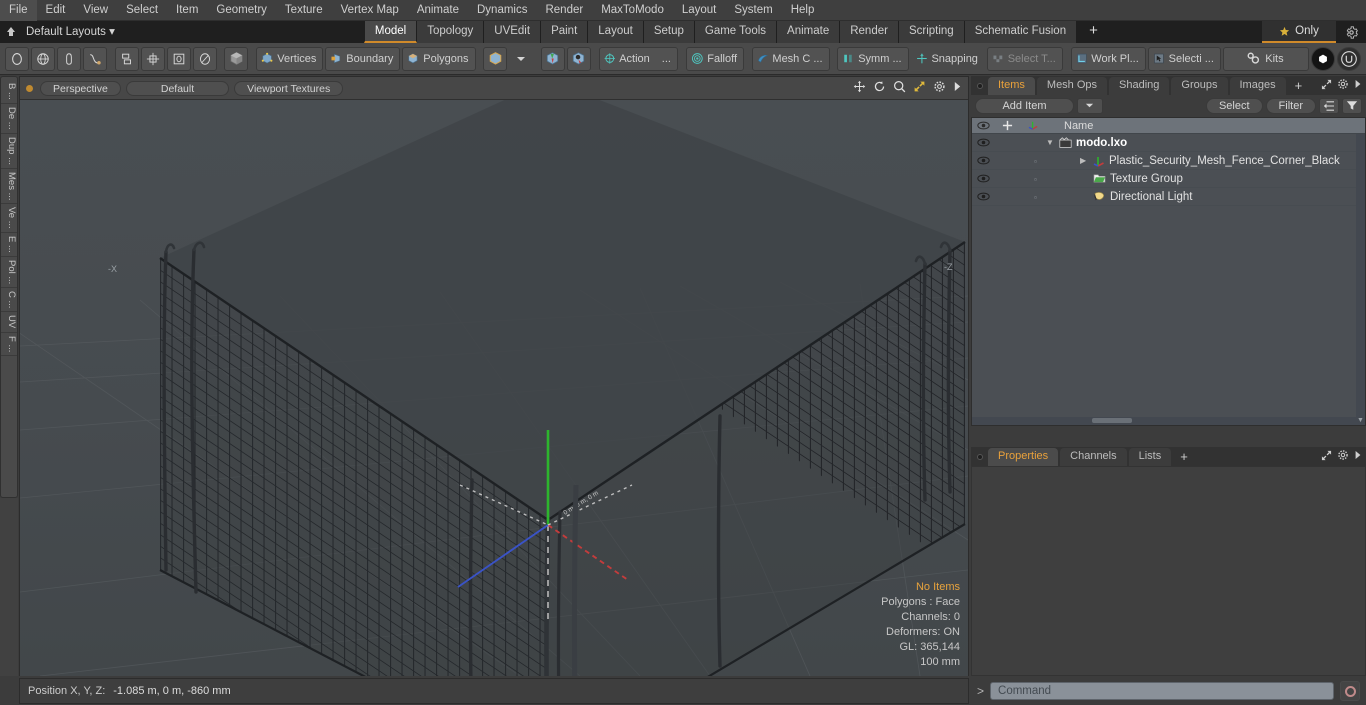  I want to click on items-tree-vscrollbar: ▼, so click(1360, 279).